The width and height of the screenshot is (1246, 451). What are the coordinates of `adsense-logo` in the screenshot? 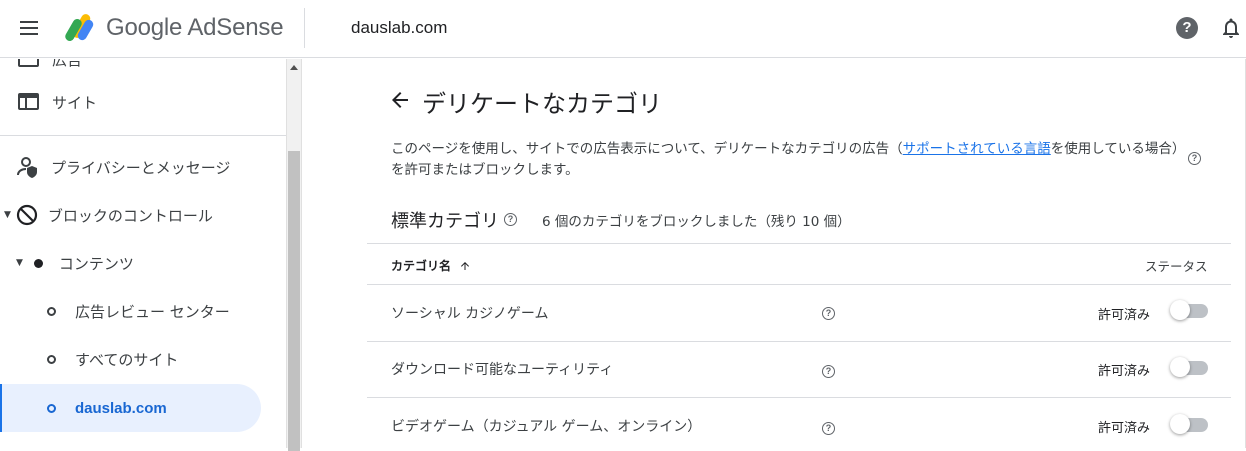 It's located at (78, 28).